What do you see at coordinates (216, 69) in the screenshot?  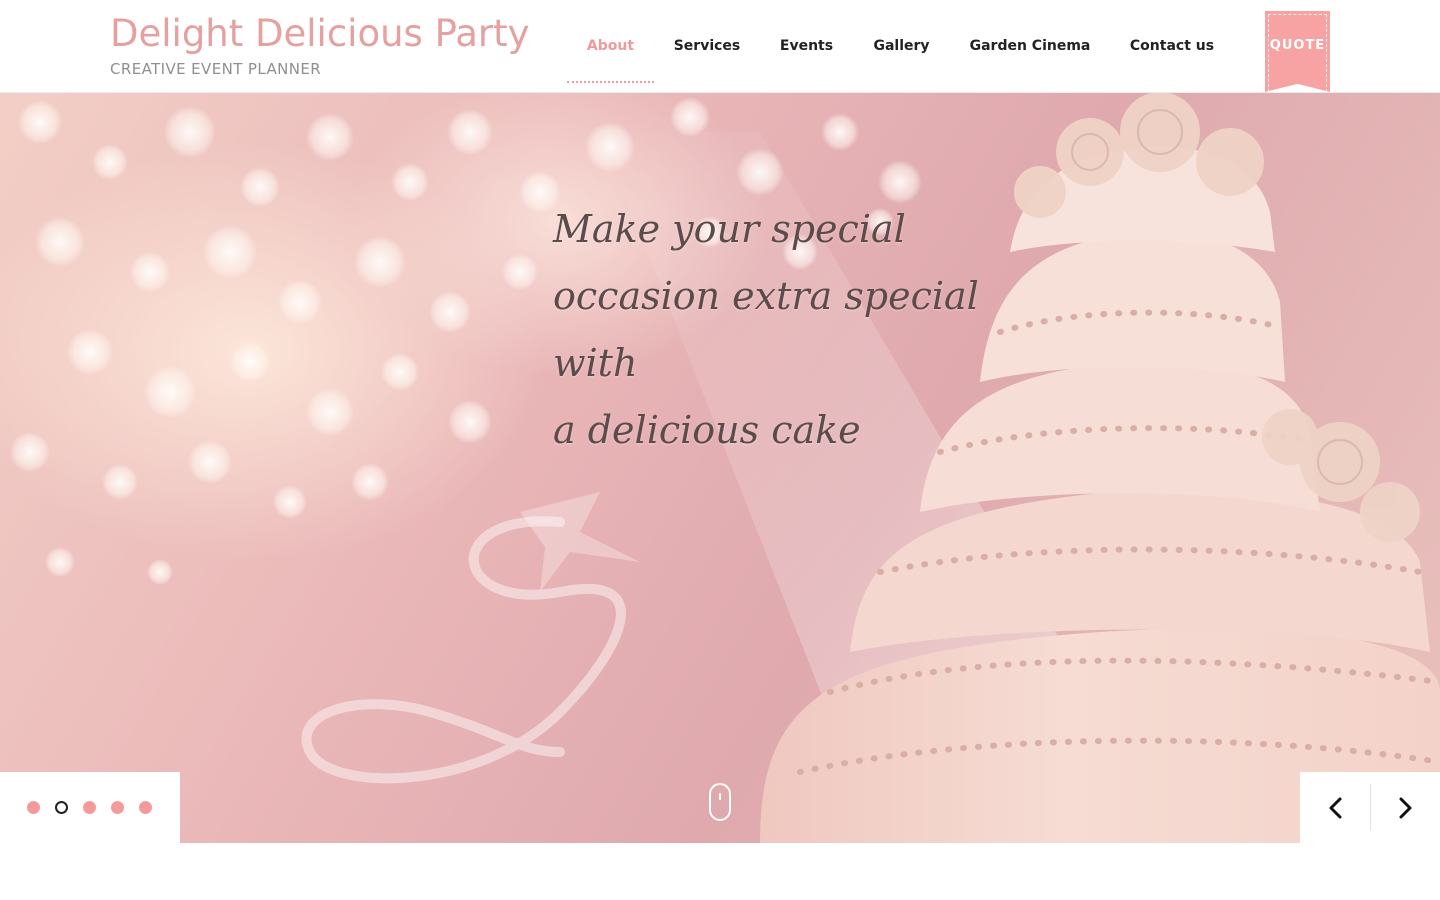 I see `site-tagline: CREATIVE EVENT PLANNER` at bounding box center [216, 69].